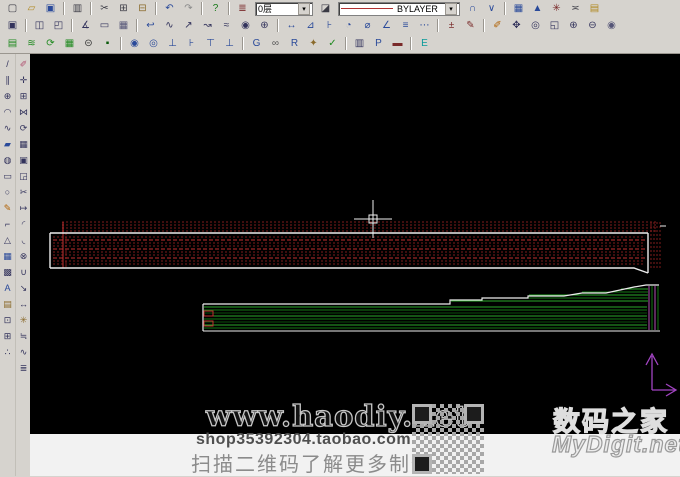 The height and width of the screenshot is (477, 680). What do you see at coordinates (23, 176) in the screenshot?
I see `scale-tool: ◲` at bounding box center [23, 176].